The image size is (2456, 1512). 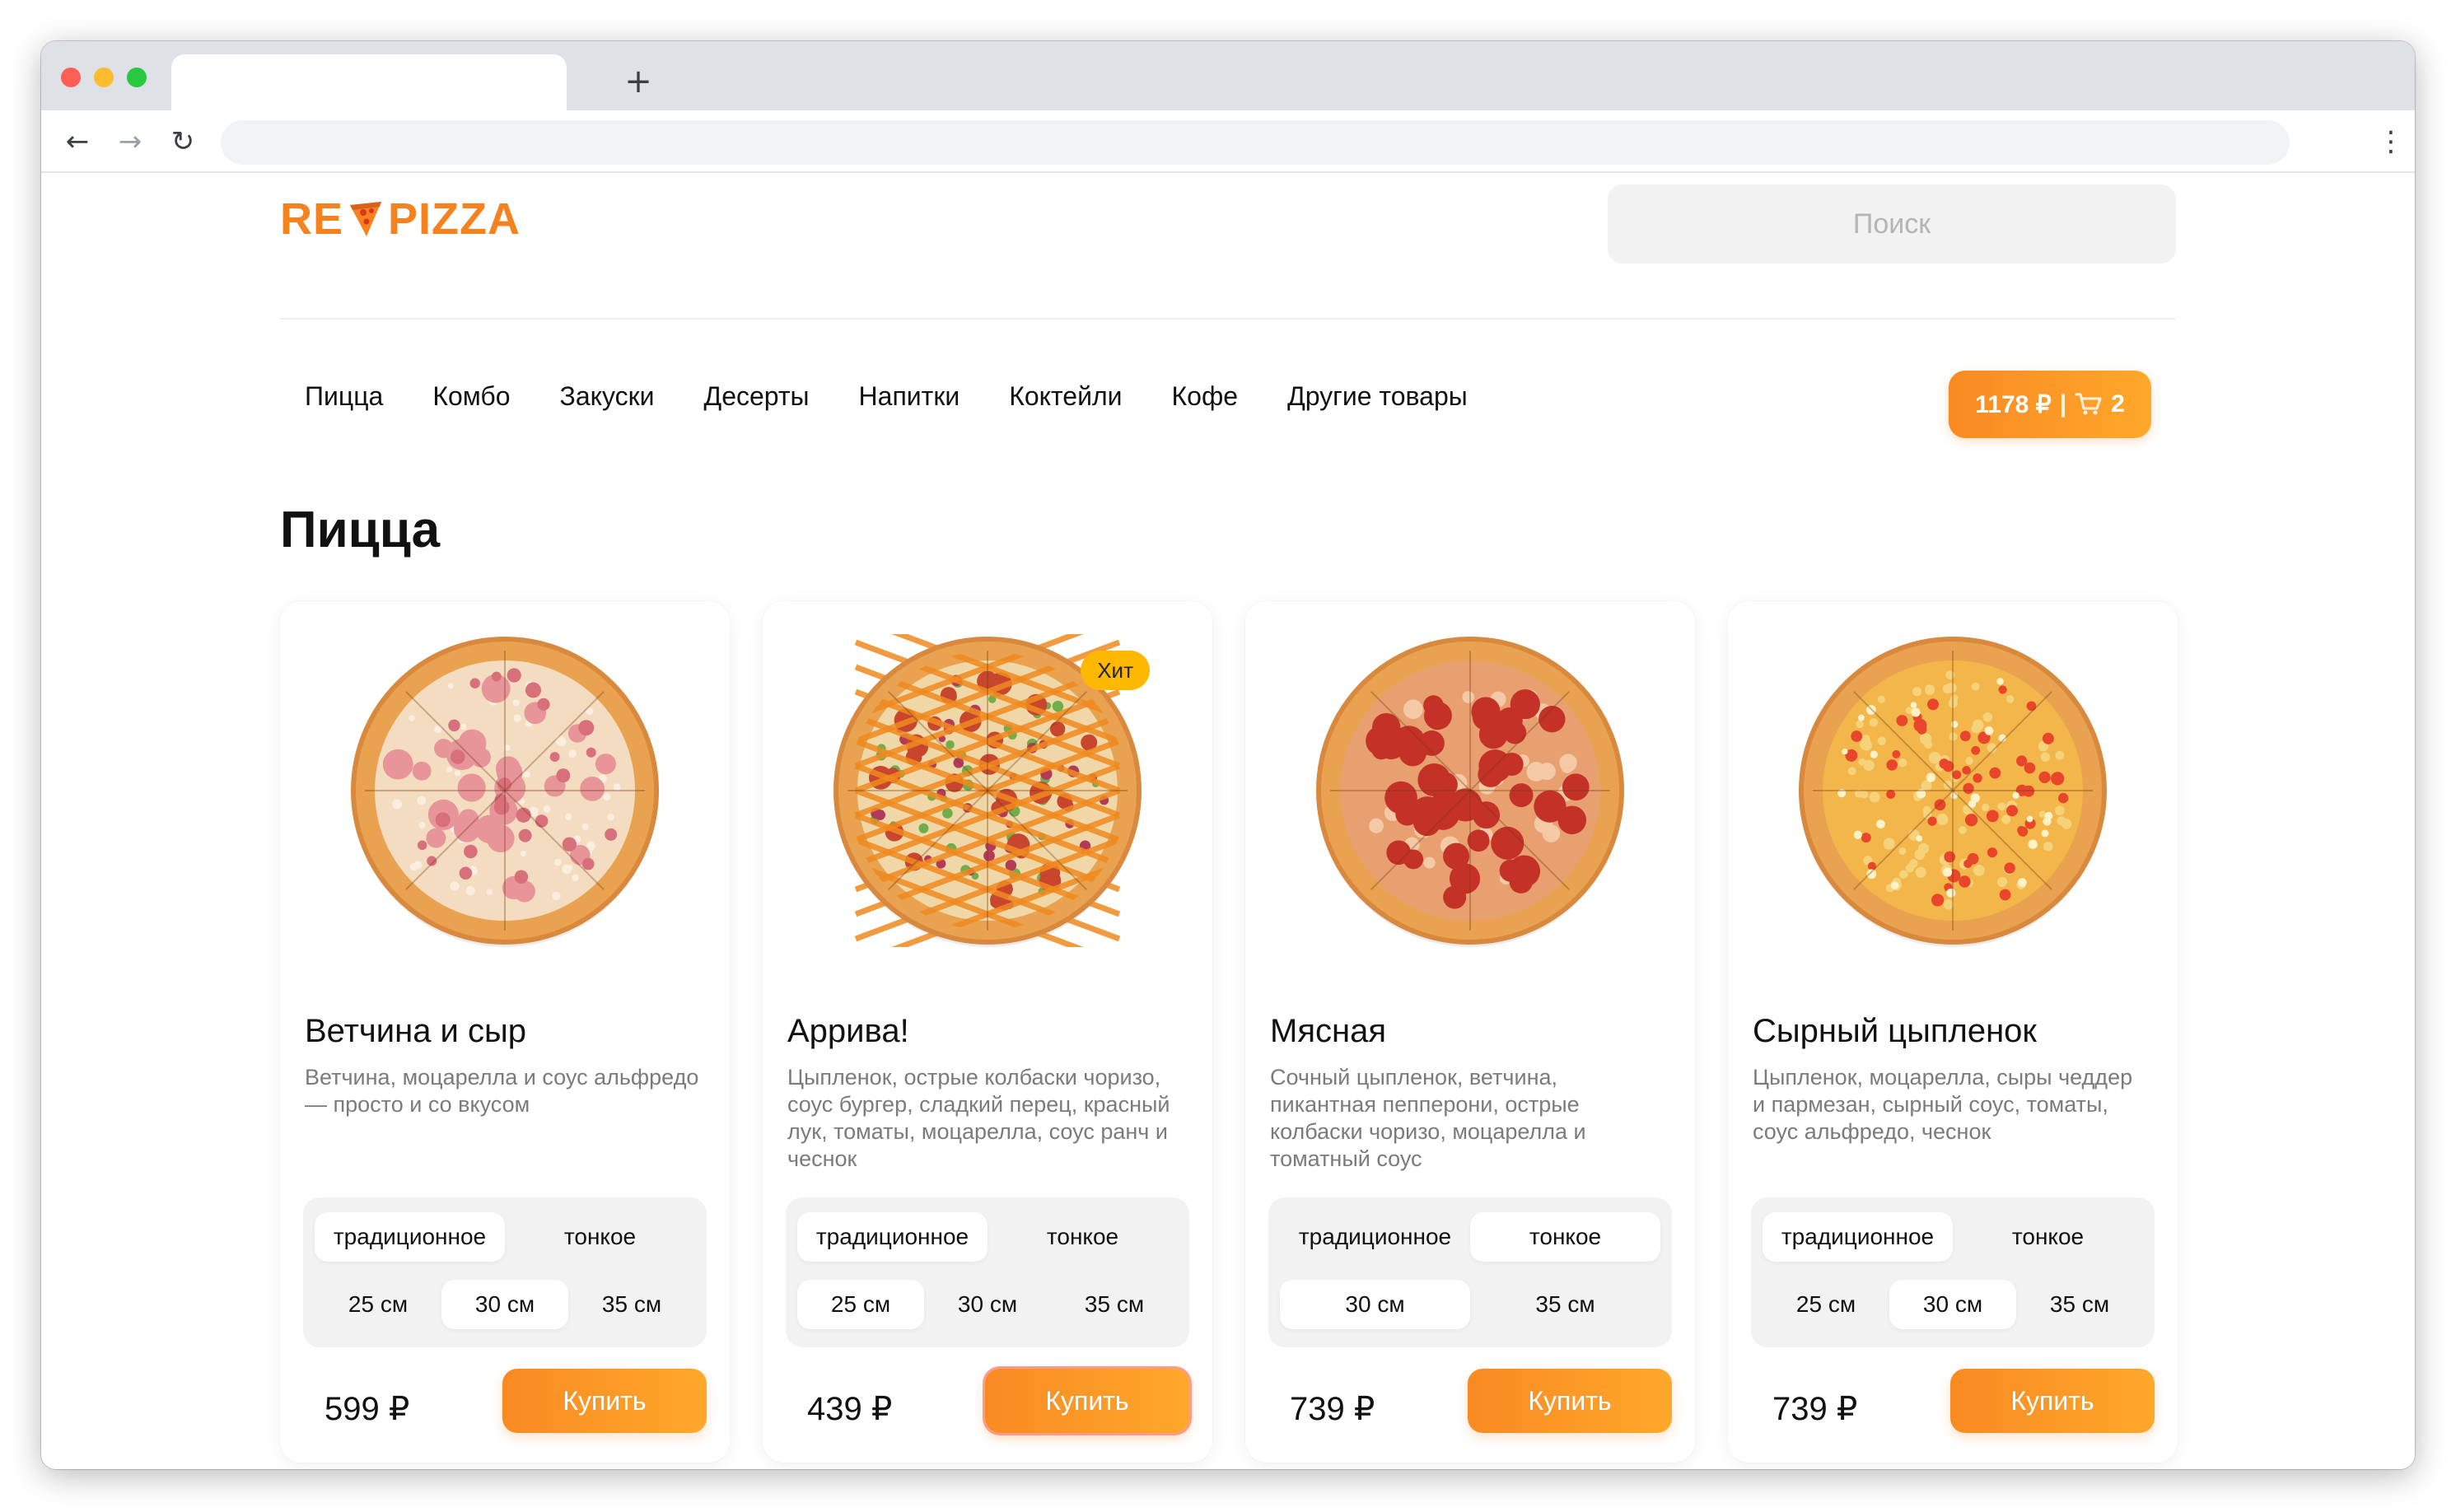 I want to click on product-price: 439 ₽, so click(x=850, y=1409).